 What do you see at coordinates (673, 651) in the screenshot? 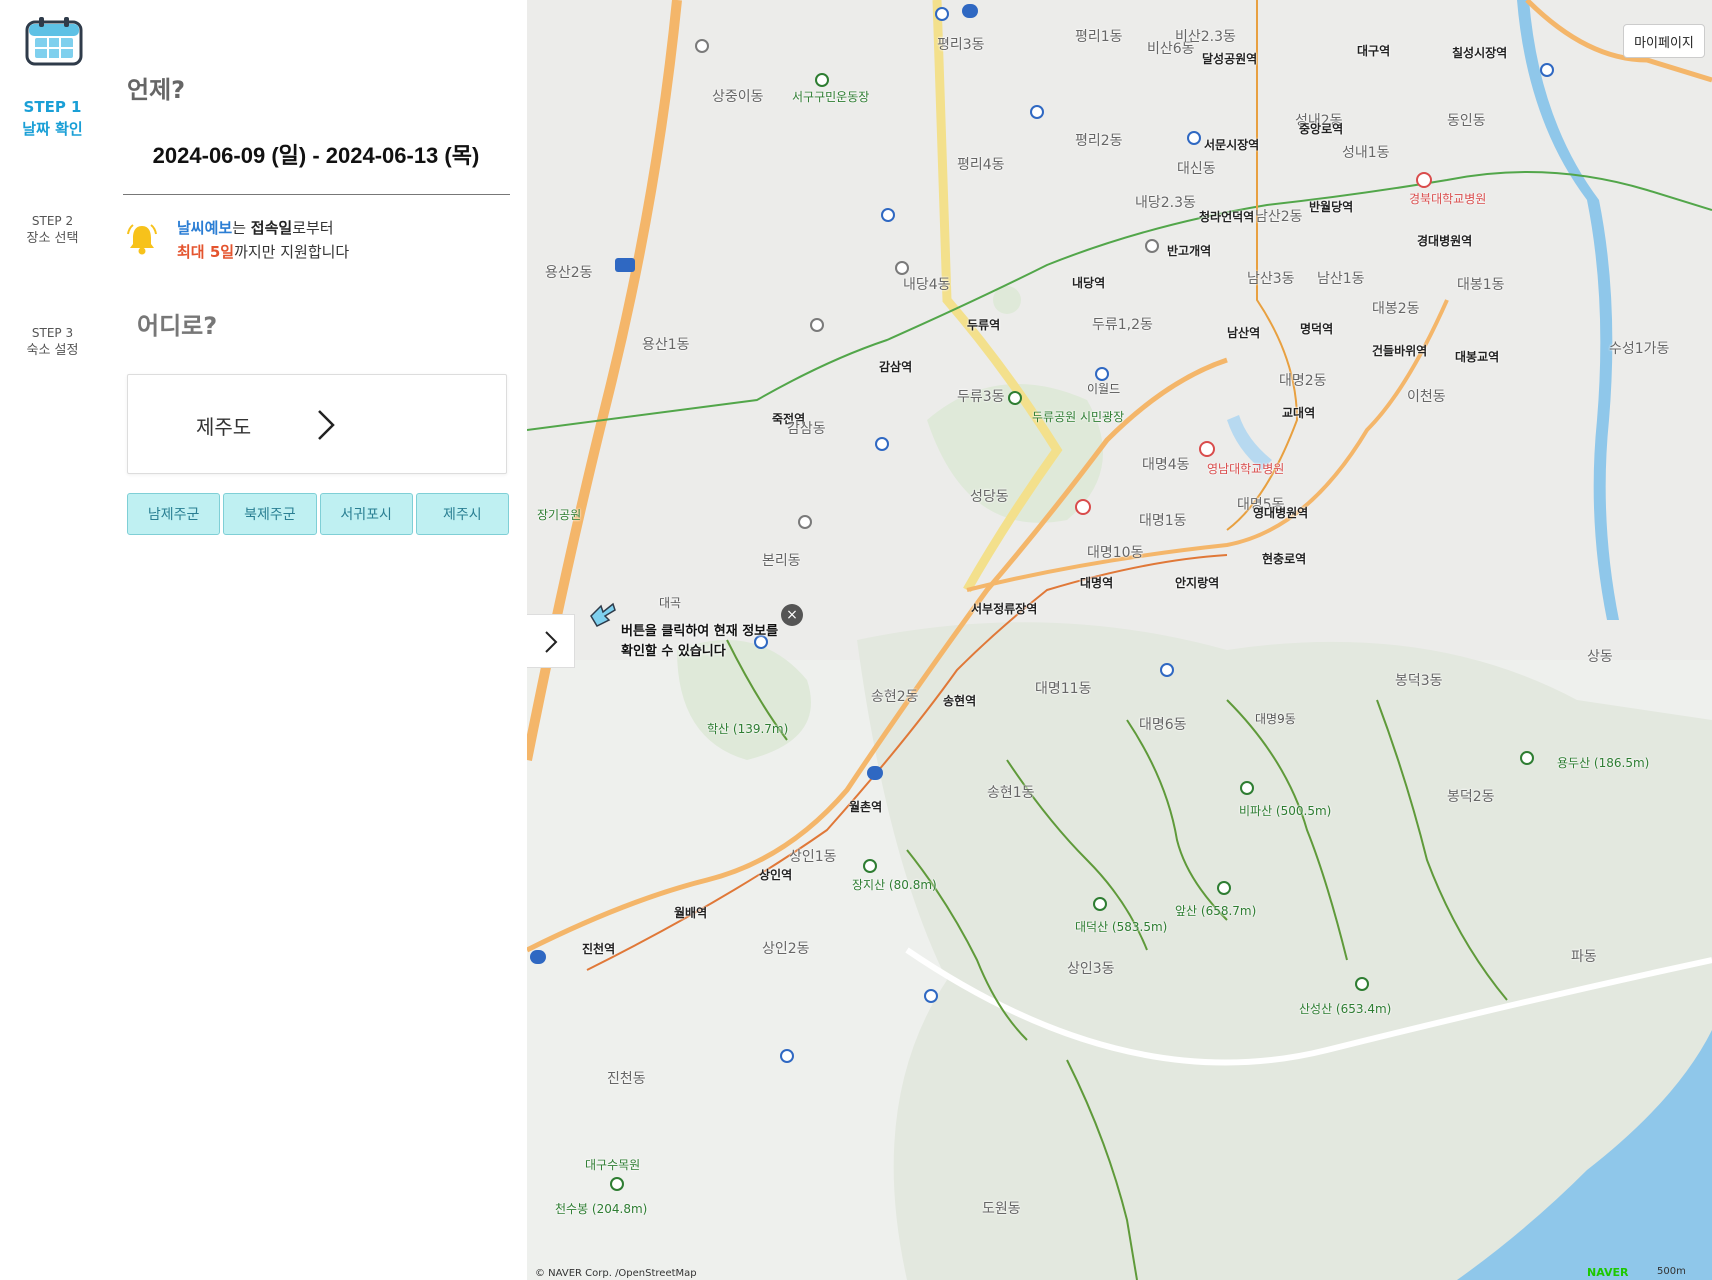
I see `tooltip-line-2: 확인할 수 있습니다` at bounding box center [673, 651].